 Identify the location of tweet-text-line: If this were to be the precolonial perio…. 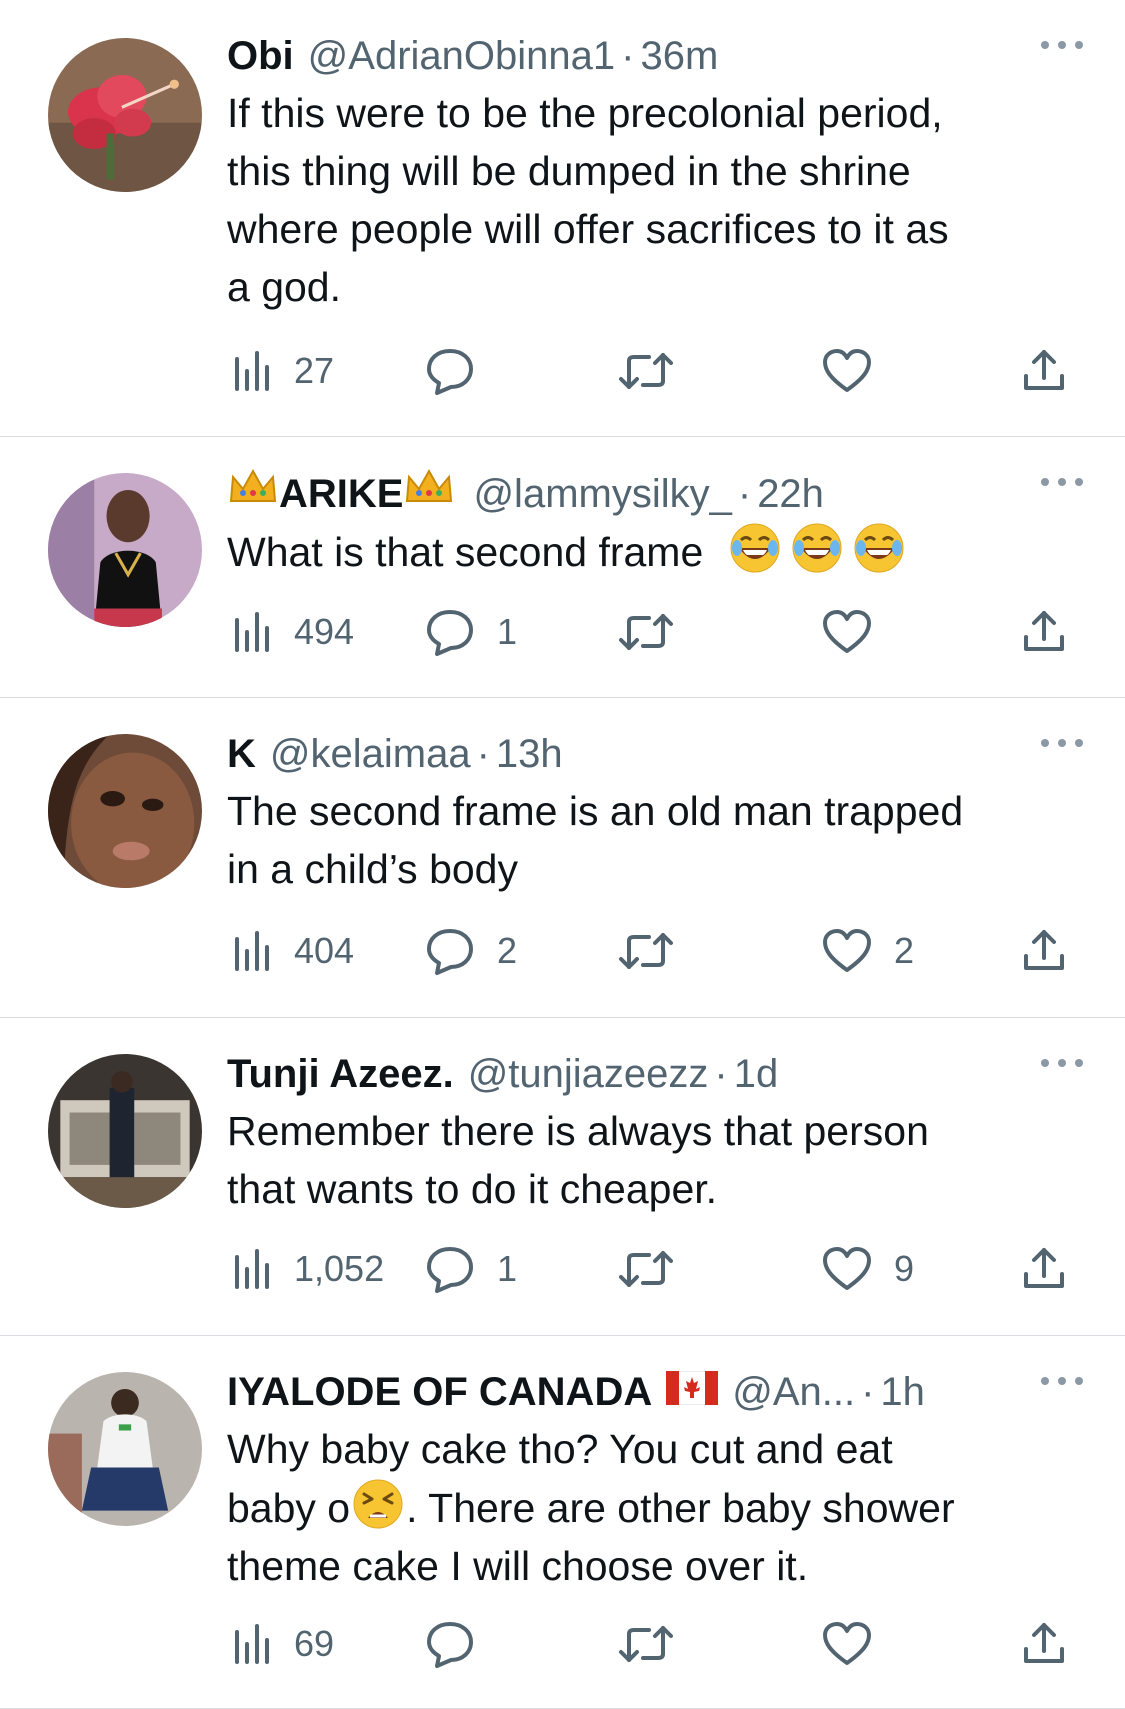
(585, 113).